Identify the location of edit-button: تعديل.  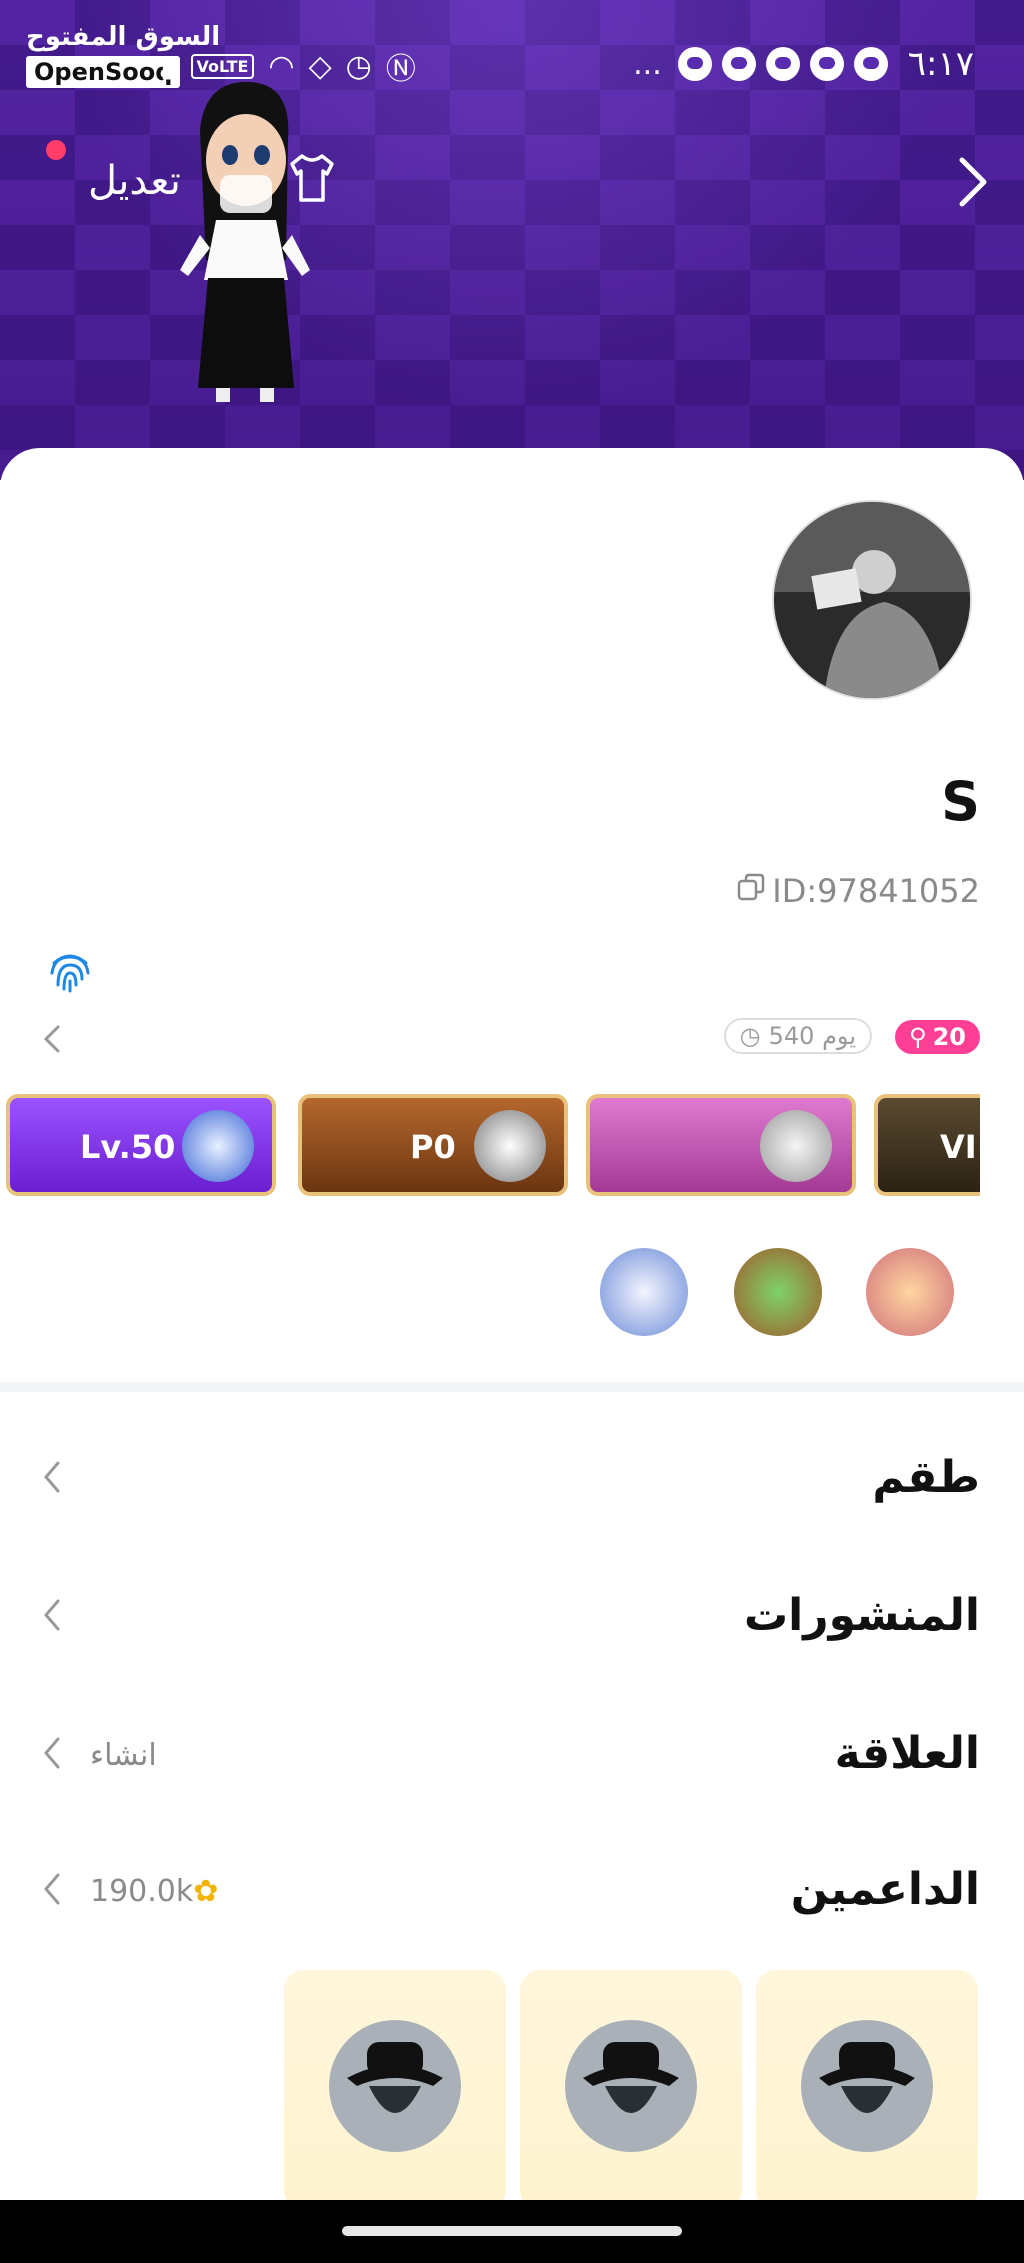
(134, 181).